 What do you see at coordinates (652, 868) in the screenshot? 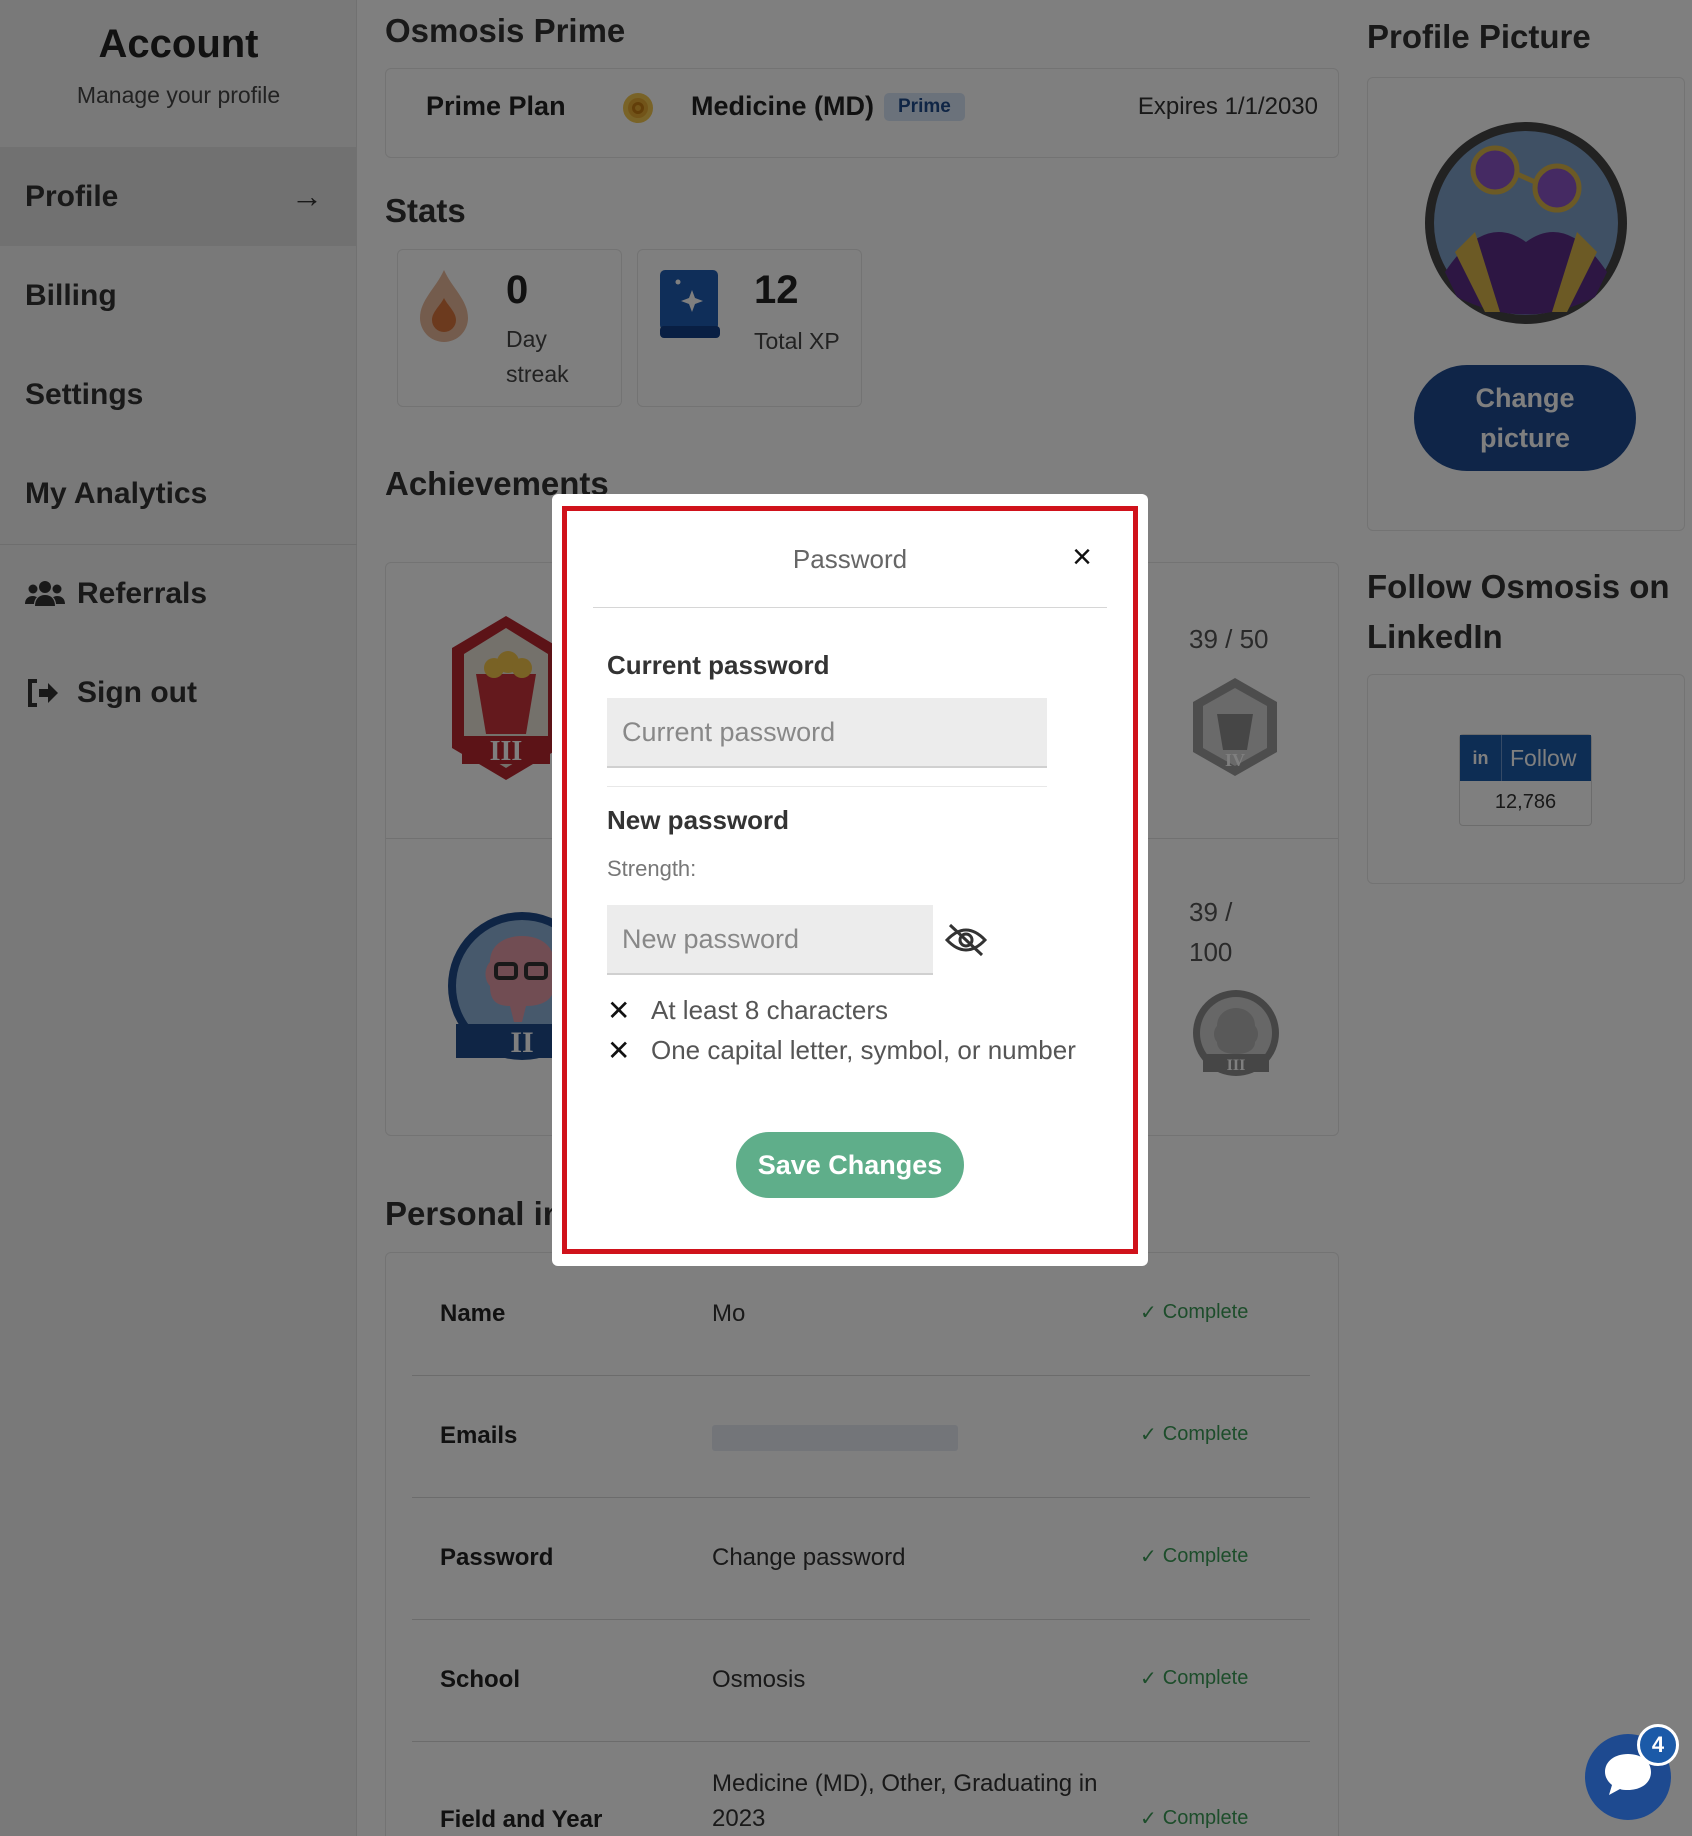
I see `strength-label: Strength:` at bounding box center [652, 868].